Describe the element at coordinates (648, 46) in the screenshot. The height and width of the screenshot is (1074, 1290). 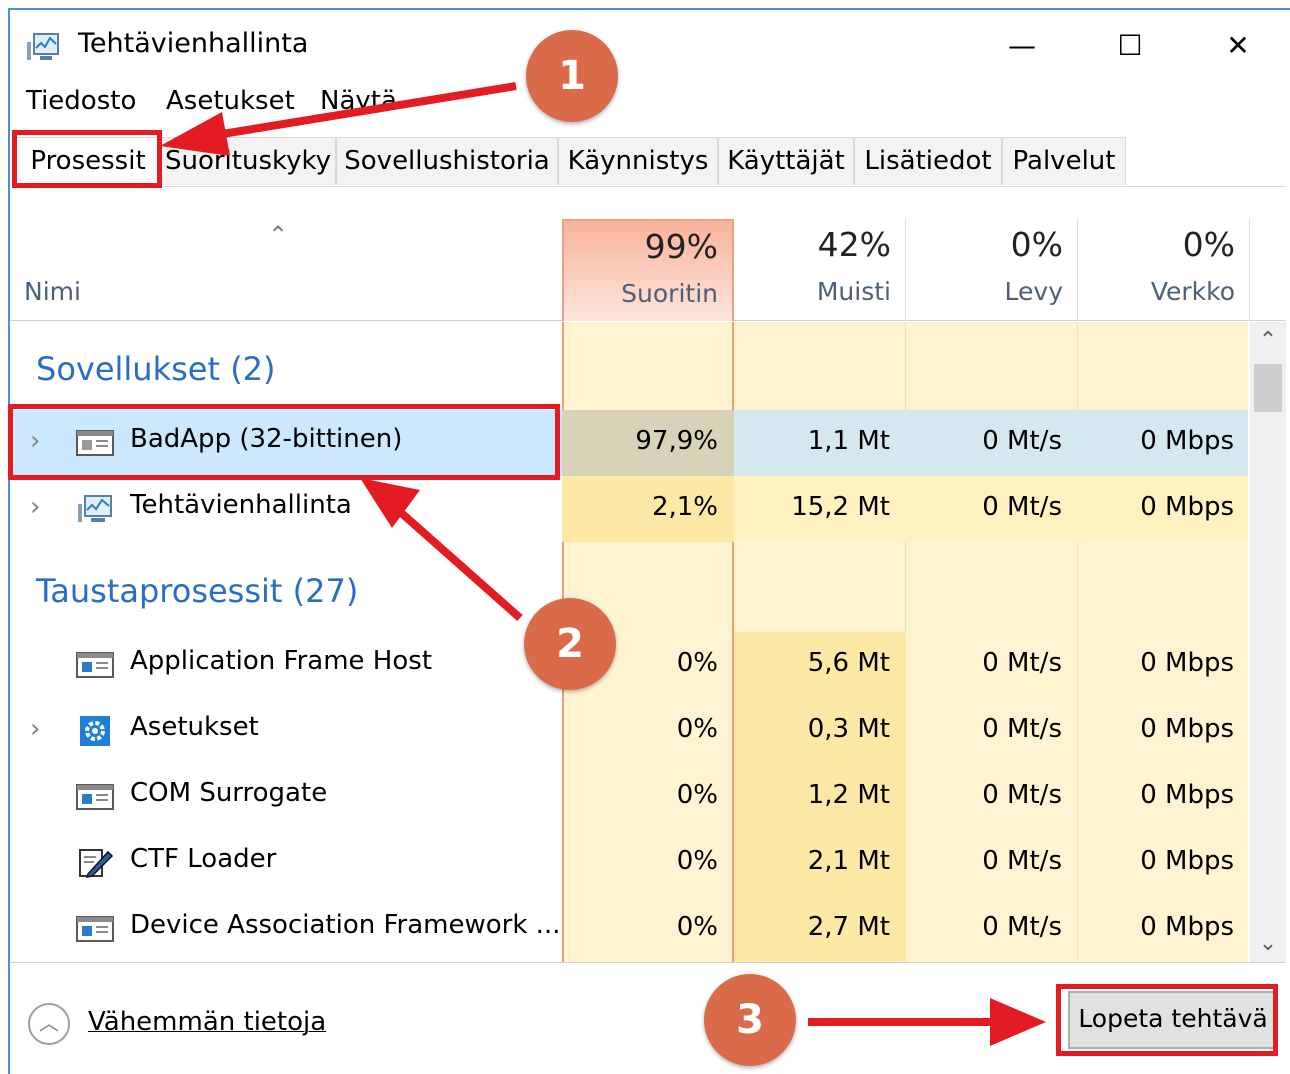
I see `title-bar: Tehtävienhallinta — ☐ ✕` at that location.